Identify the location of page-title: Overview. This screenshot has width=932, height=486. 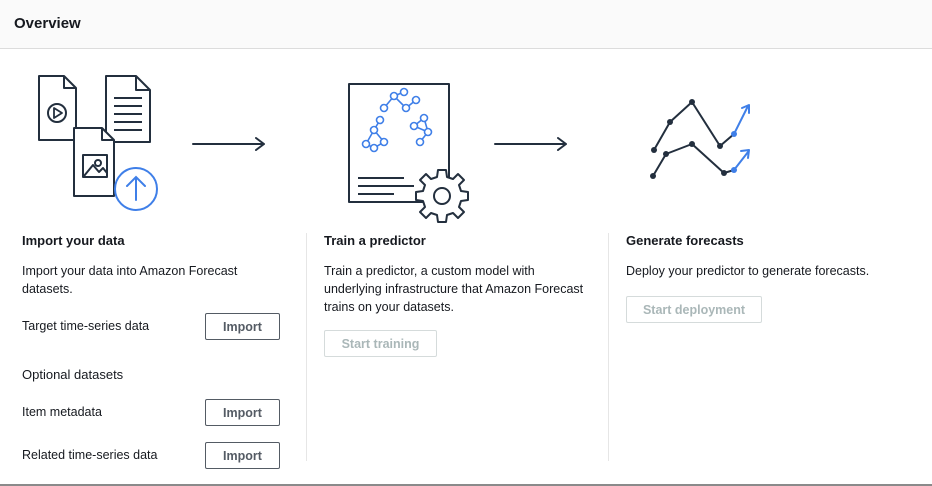
(47, 23).